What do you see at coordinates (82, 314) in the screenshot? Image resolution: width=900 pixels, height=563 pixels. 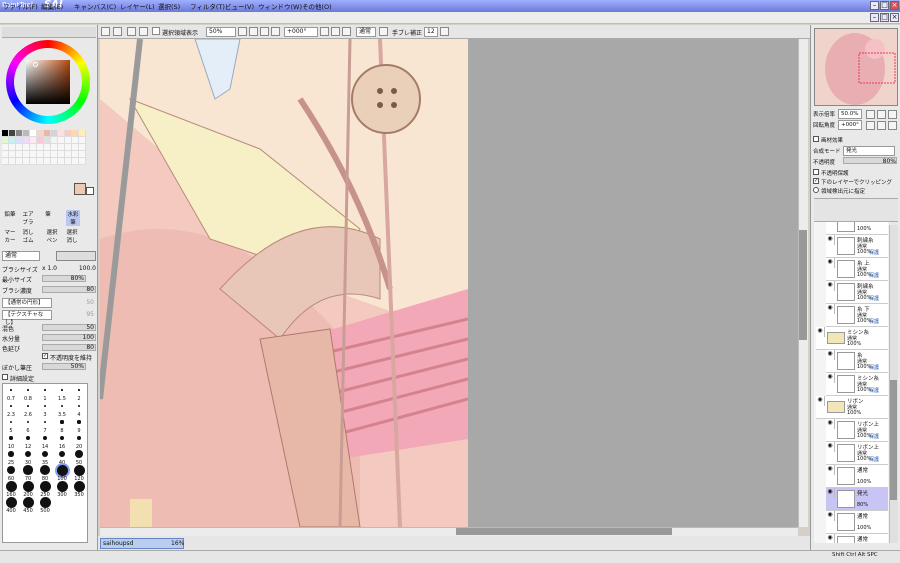 I see `brush-texture-strength: 95` at bounding box center [82, 314].